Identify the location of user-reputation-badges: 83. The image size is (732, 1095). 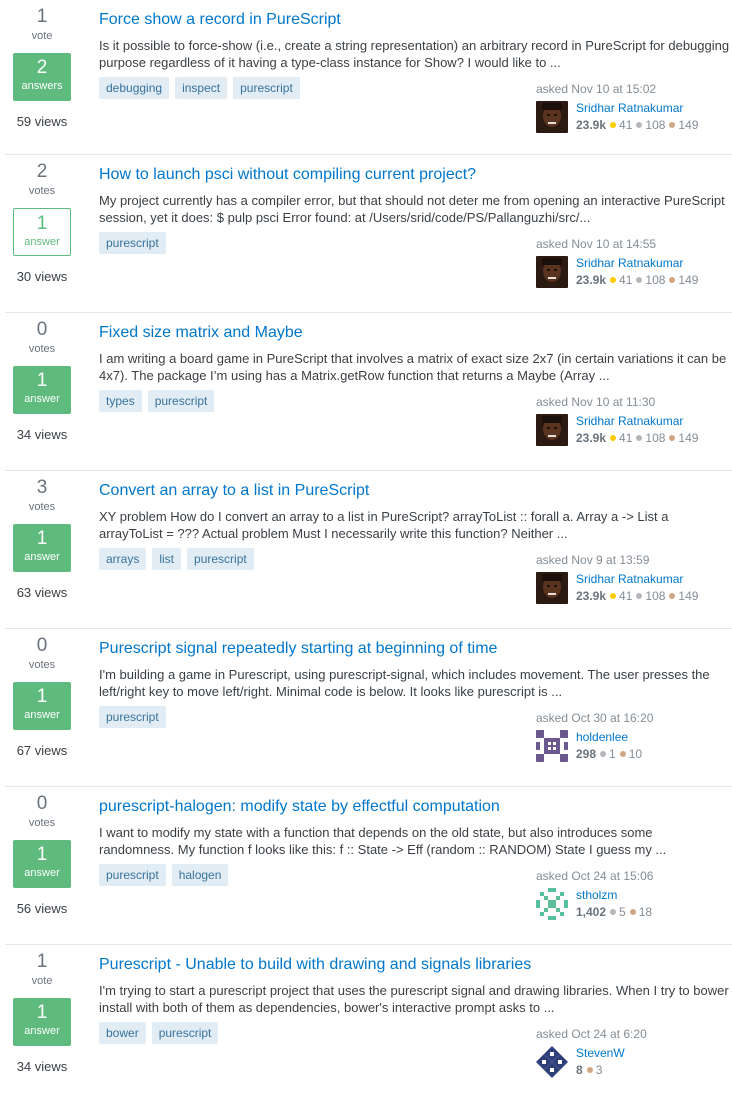
(591, 1070).